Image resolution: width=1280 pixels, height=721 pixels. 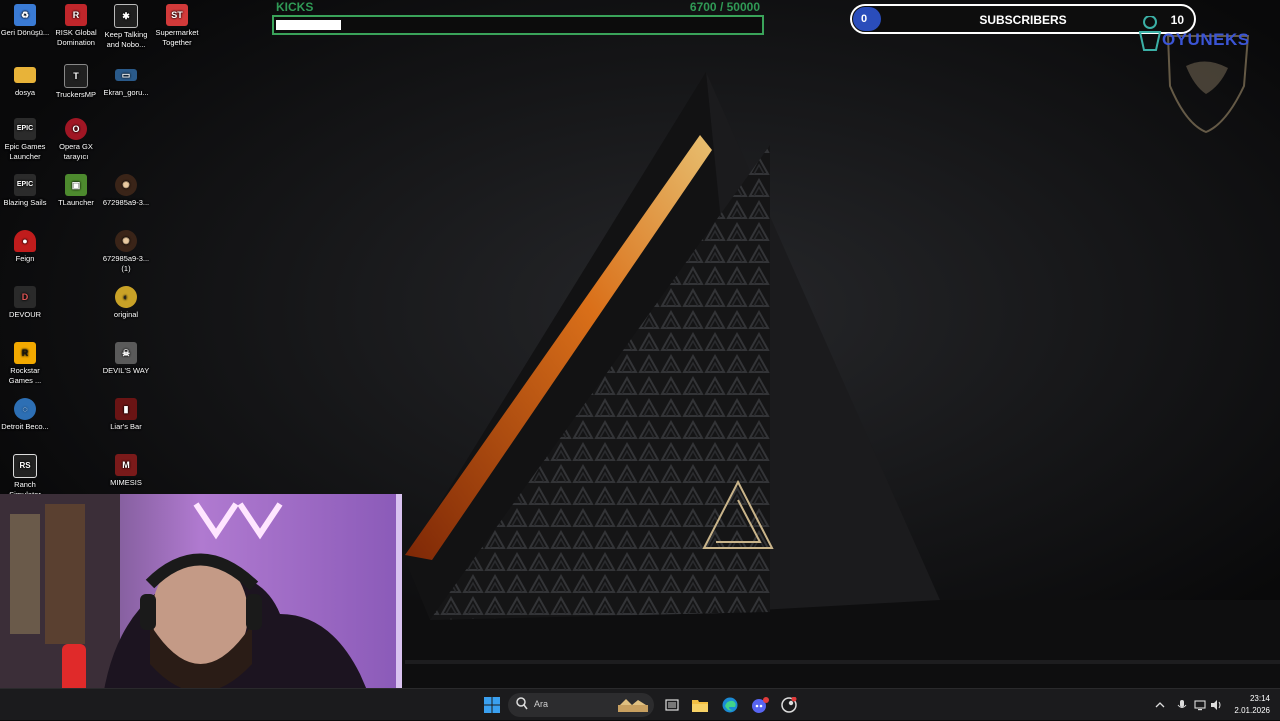 I want to click on desktop-icon-tlauncher: ▣ TLauncher, so click(x=76, y=191).